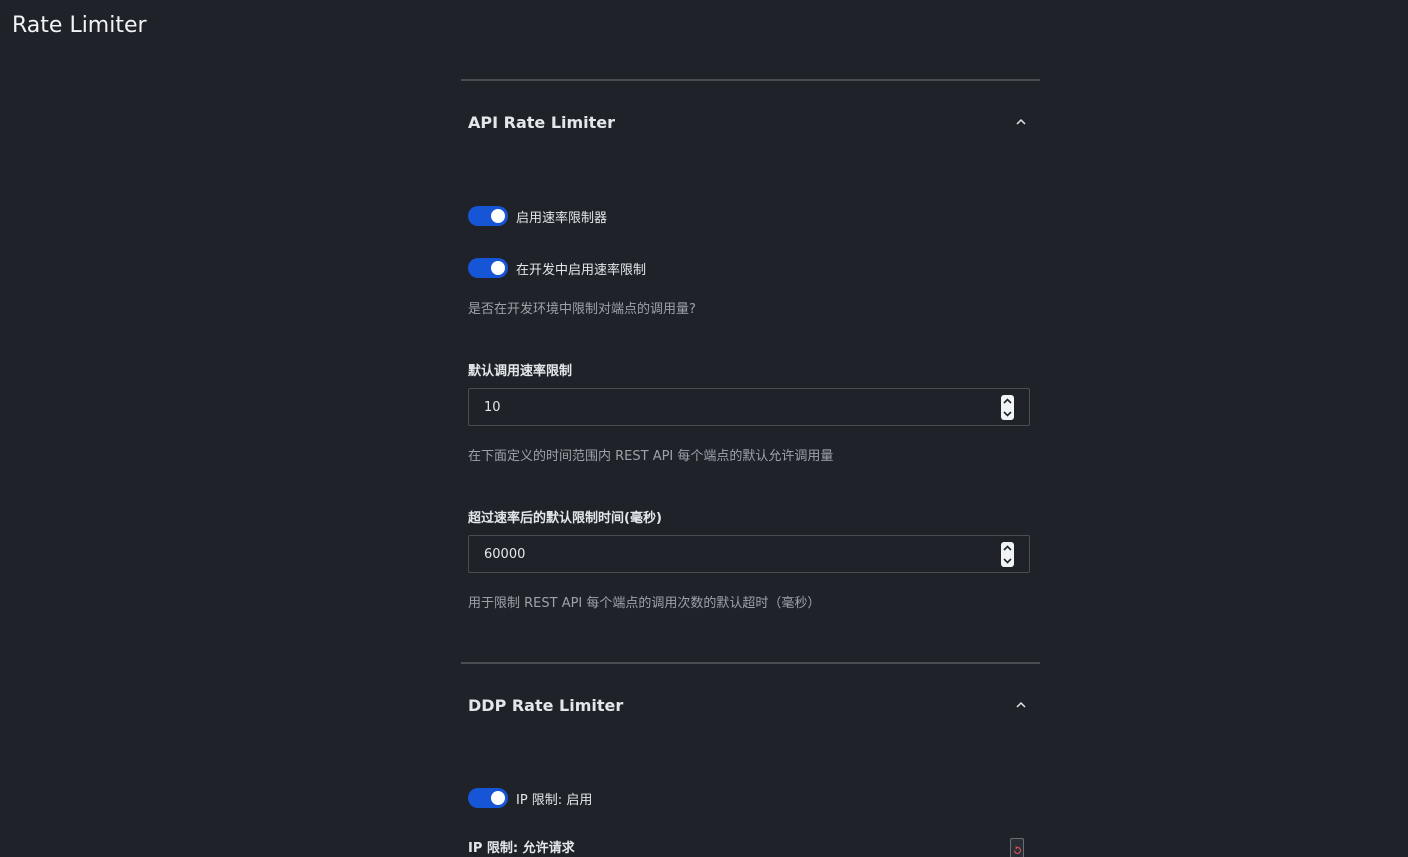  What do you see at coordinates (750, 847) in the screenshot?
I see `ip-requests-row: IP 限制: 允许请求` at bounding box center [750, 847].